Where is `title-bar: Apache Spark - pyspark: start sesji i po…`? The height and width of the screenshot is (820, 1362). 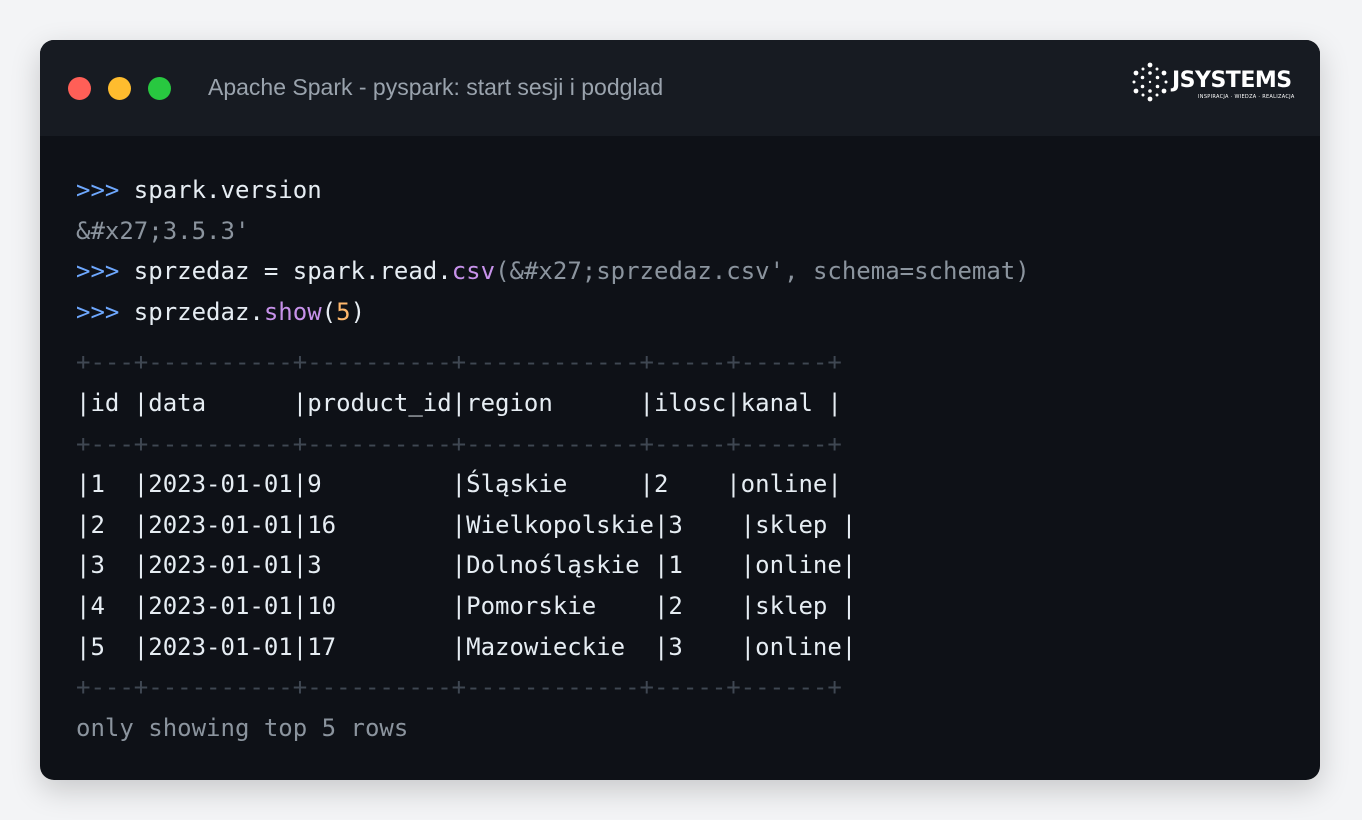 title-bar: Apache Spark - pyspark: start sesji i po… is located at coordinates (680, 88).